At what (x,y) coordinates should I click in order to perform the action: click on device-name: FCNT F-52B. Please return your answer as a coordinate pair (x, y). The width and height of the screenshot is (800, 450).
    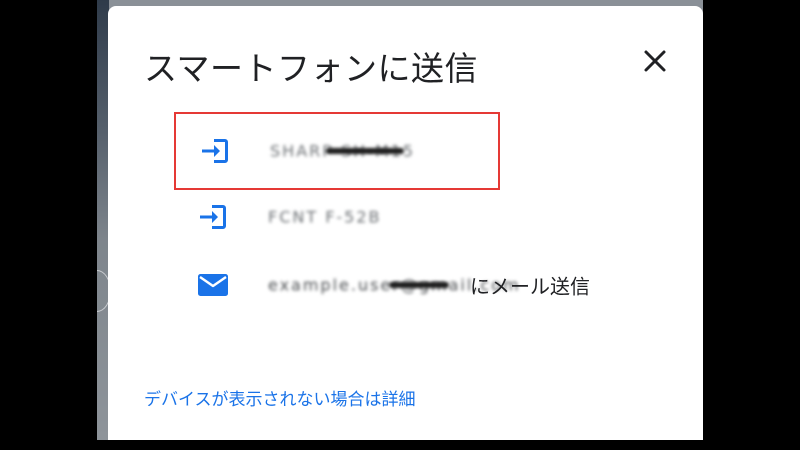
    Looking at the image, I should click on (325, 217).